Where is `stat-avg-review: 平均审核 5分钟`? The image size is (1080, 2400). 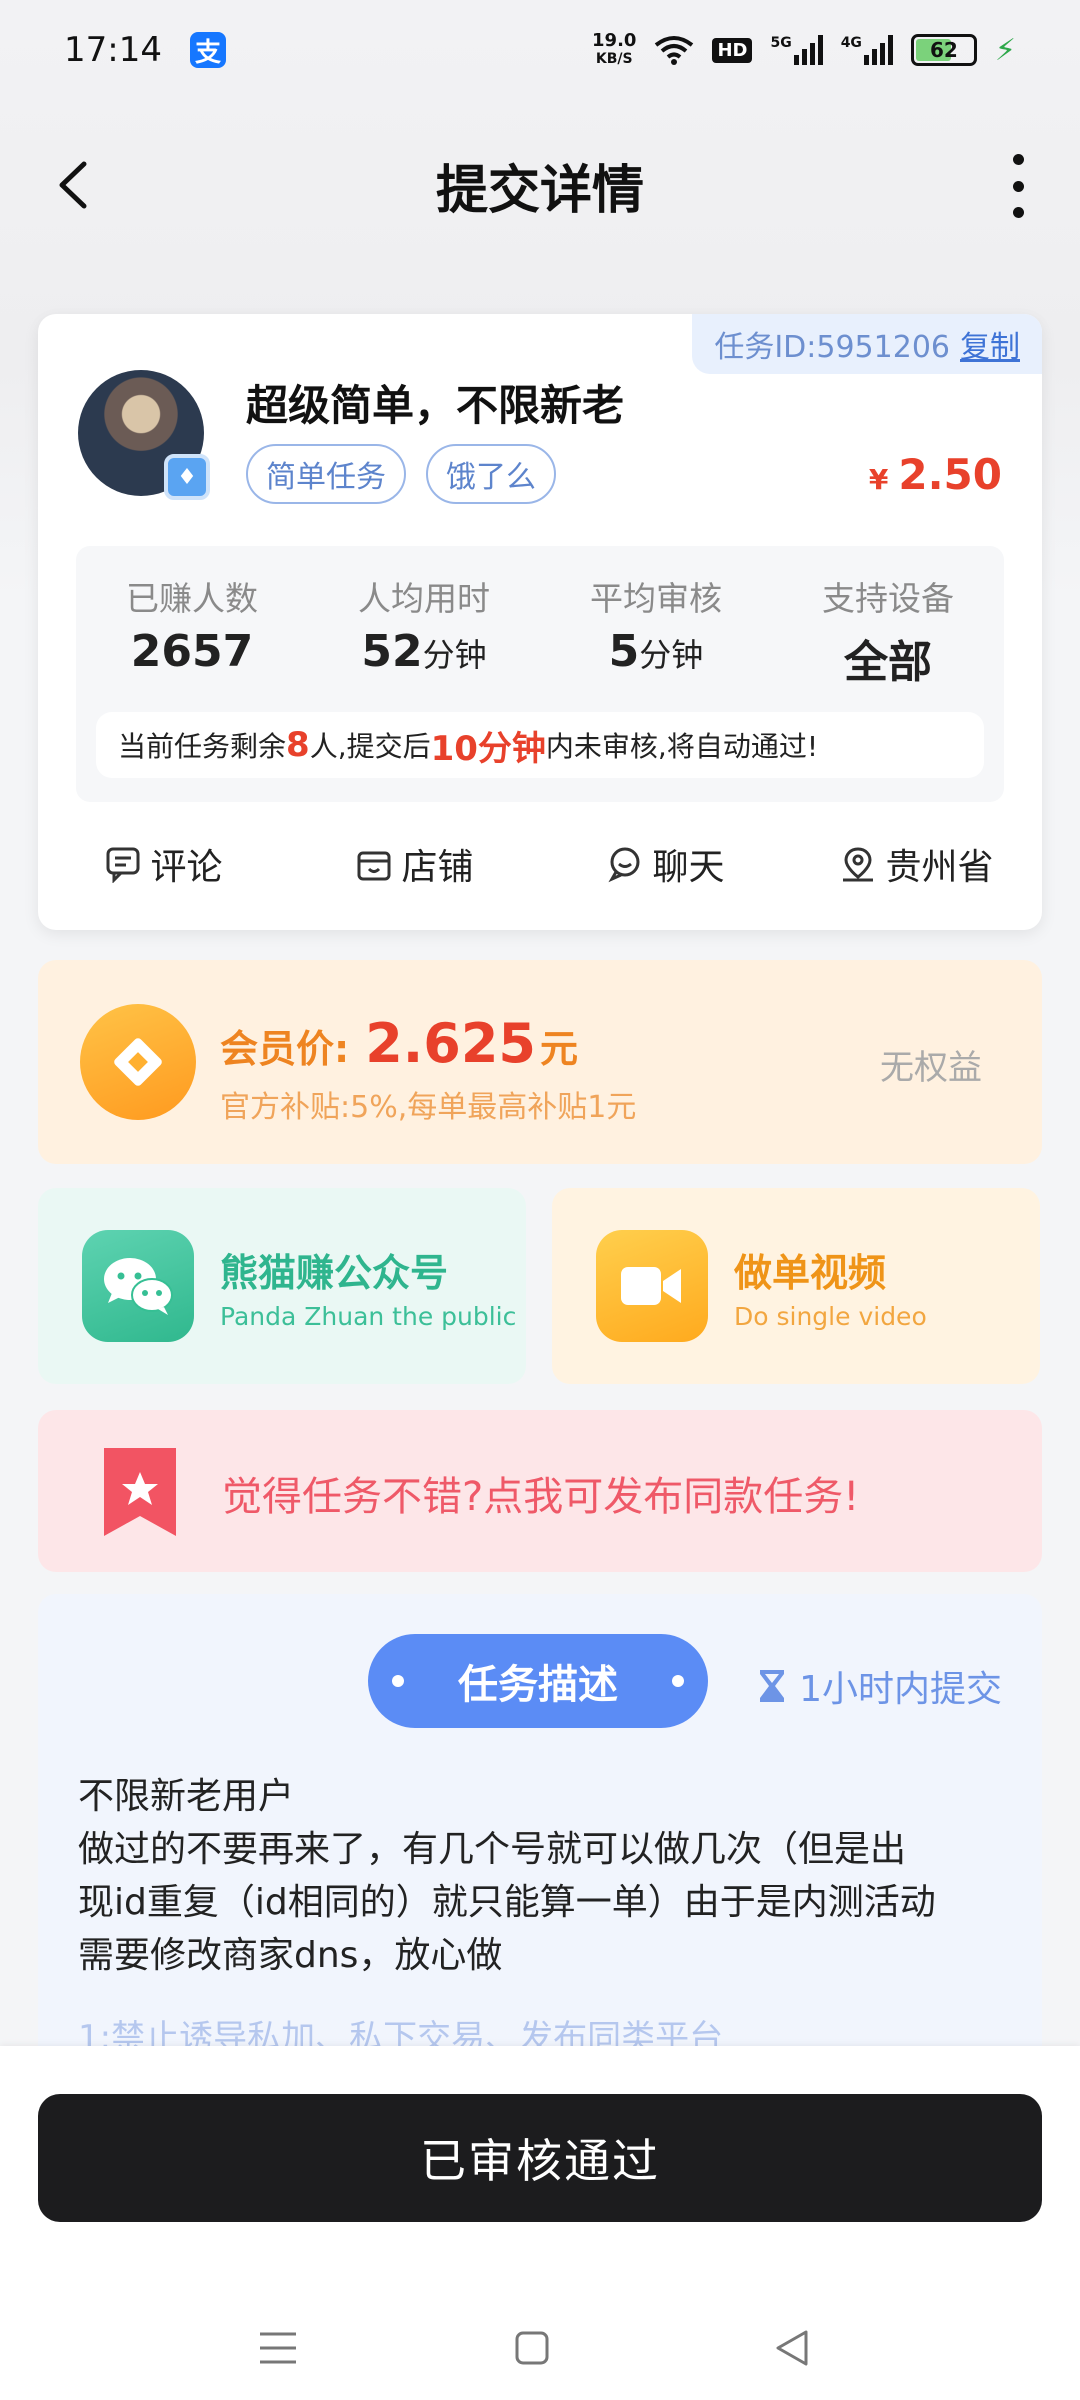
stat-avg-review: 平均审核 5分钟 is located at coordinates (656, 631).